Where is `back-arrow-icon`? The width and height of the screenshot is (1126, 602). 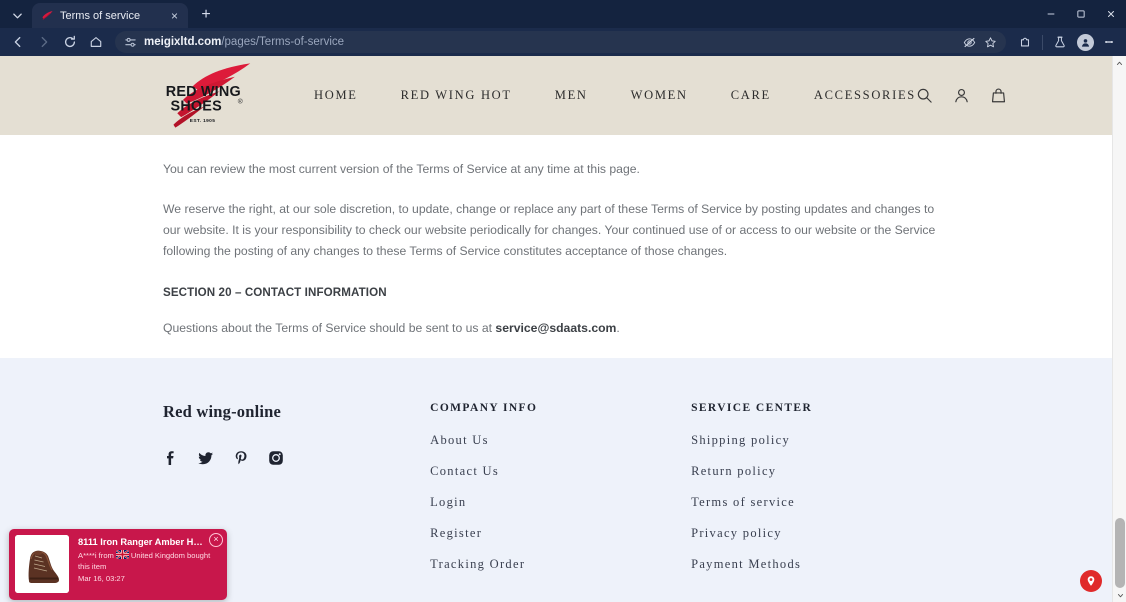 back-arrow-icon is located at coordinates (17, 42).